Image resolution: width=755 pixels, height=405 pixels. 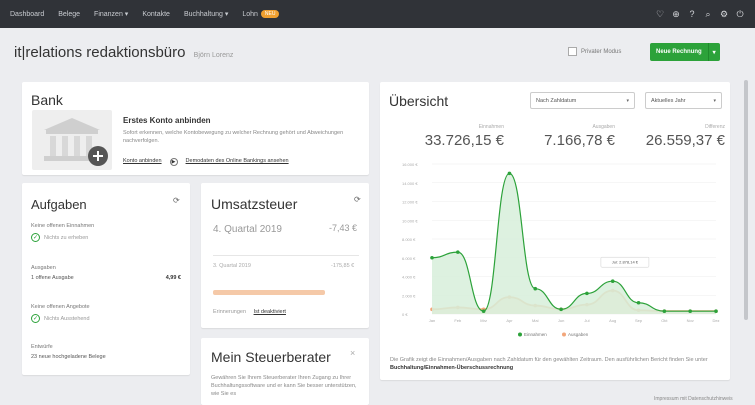 What do you see at coordinates (100, 52) in the screenshot?
I see `company-title: it|relations redaktionsbüro` at bounding box center [100, 52].